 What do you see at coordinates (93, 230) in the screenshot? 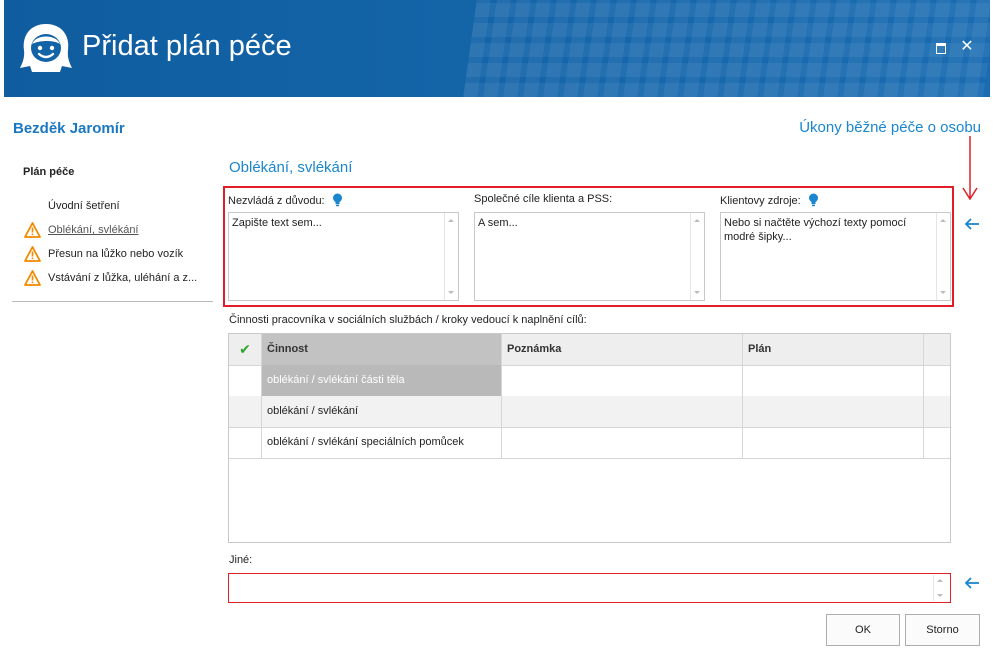
I see `sidebar-item-label: Oblékání, svlékání` at bounding box center [93, 230].